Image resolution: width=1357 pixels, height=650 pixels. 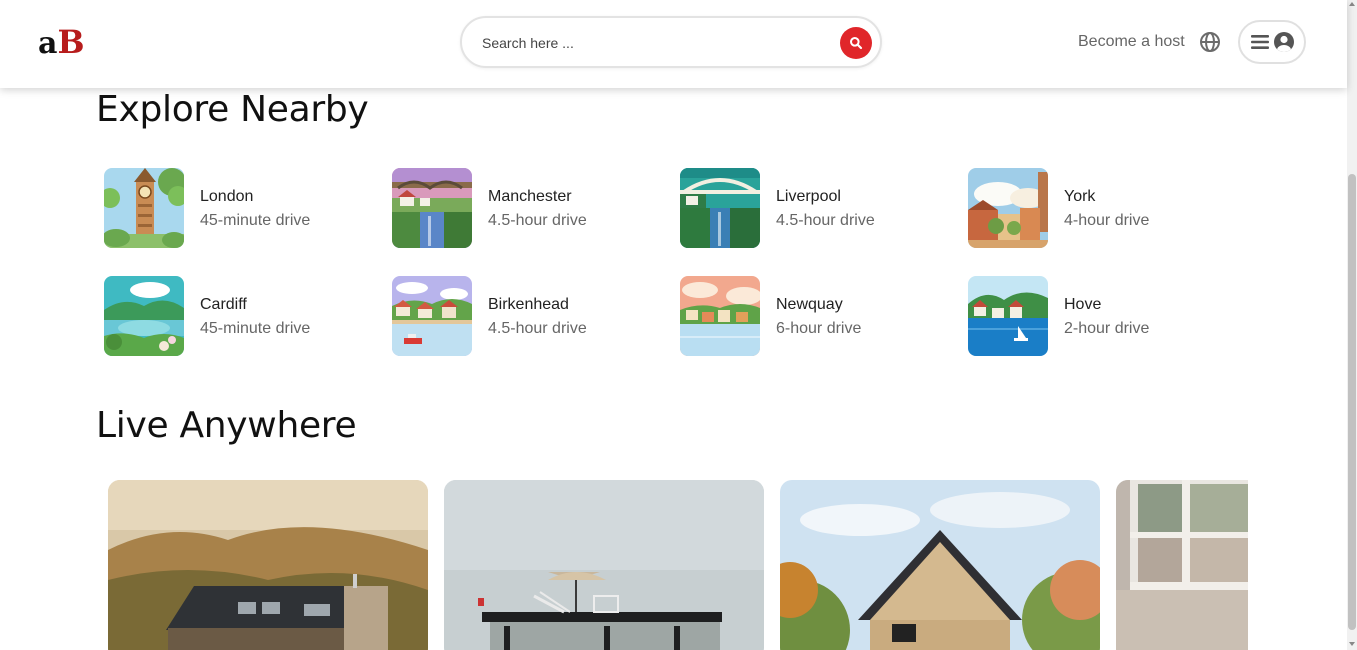 I want to click on become-host-link: Become a host, so click(x=1131, y=42).